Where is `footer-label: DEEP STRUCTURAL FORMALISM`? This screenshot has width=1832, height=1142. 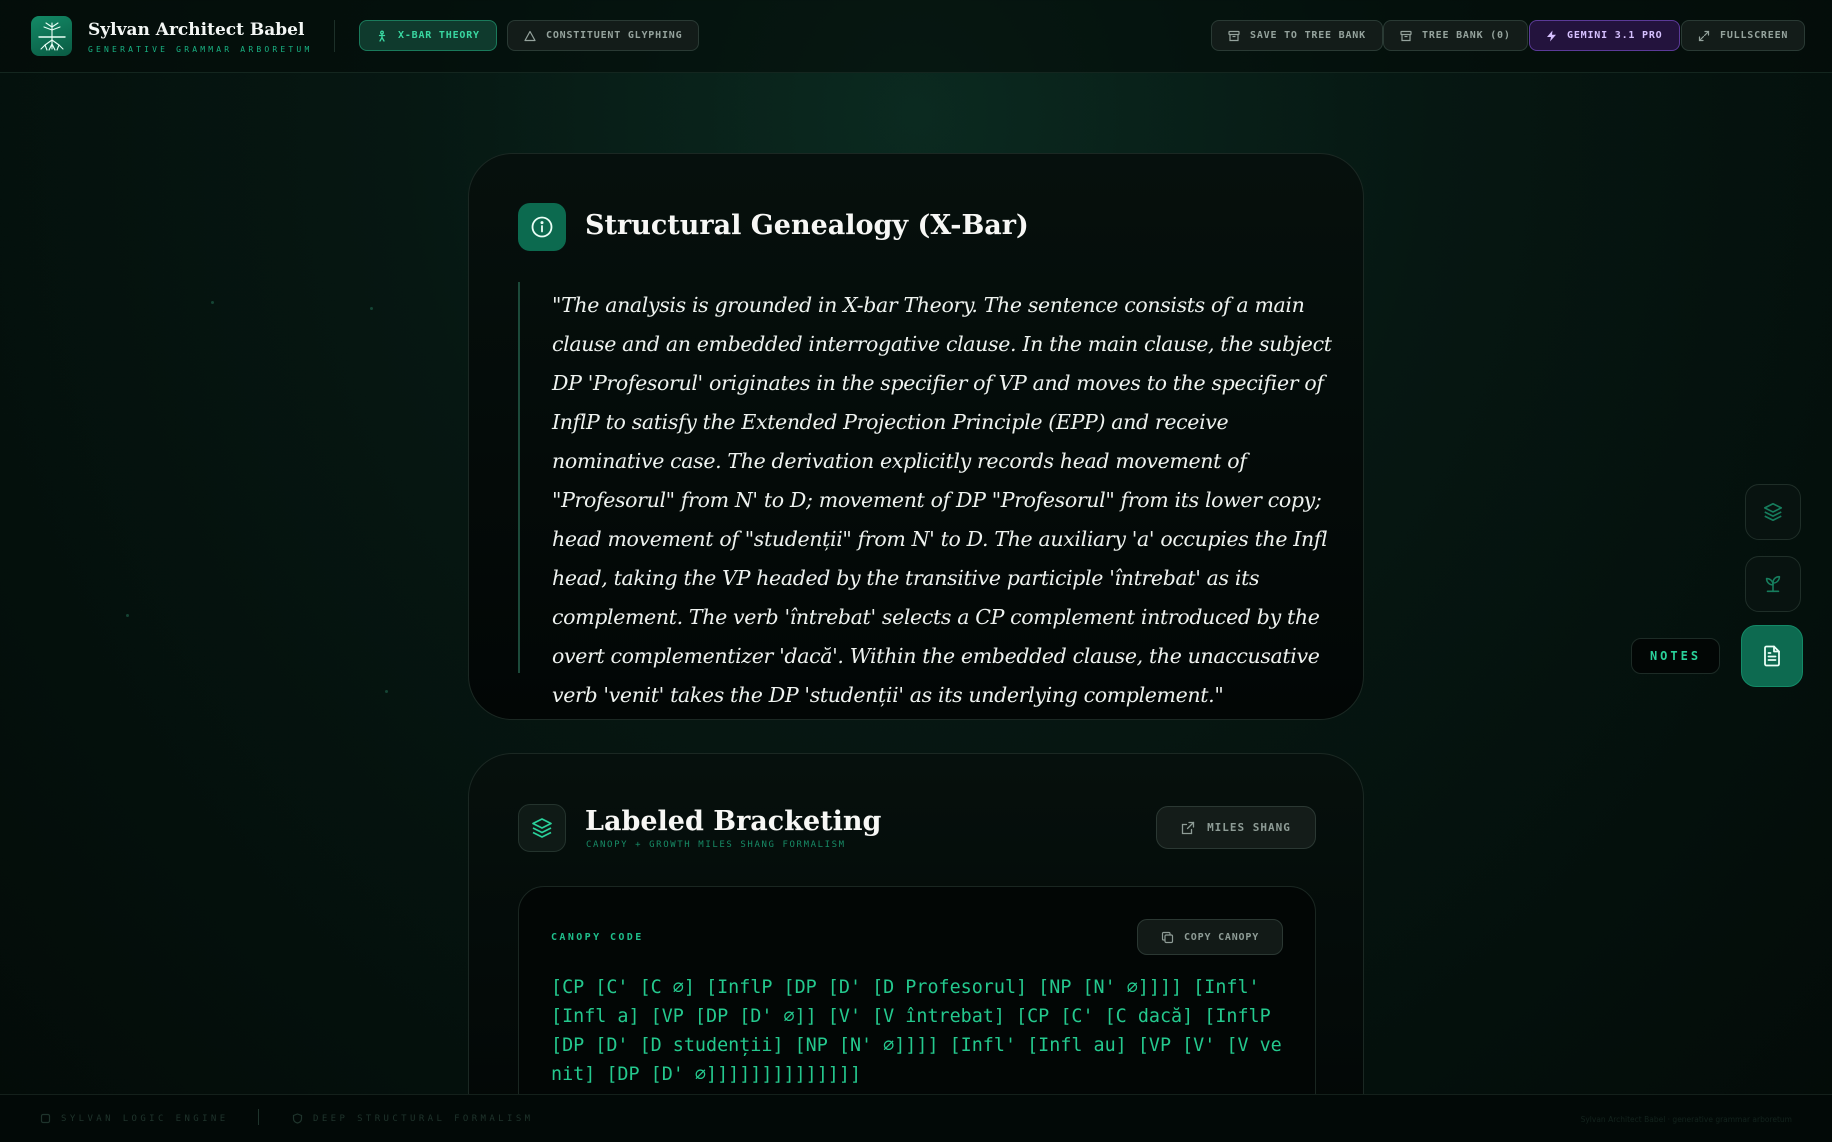
footer-label: DEEP STRUCTURAL FORMALISM is located at coordinates (423, 1118).